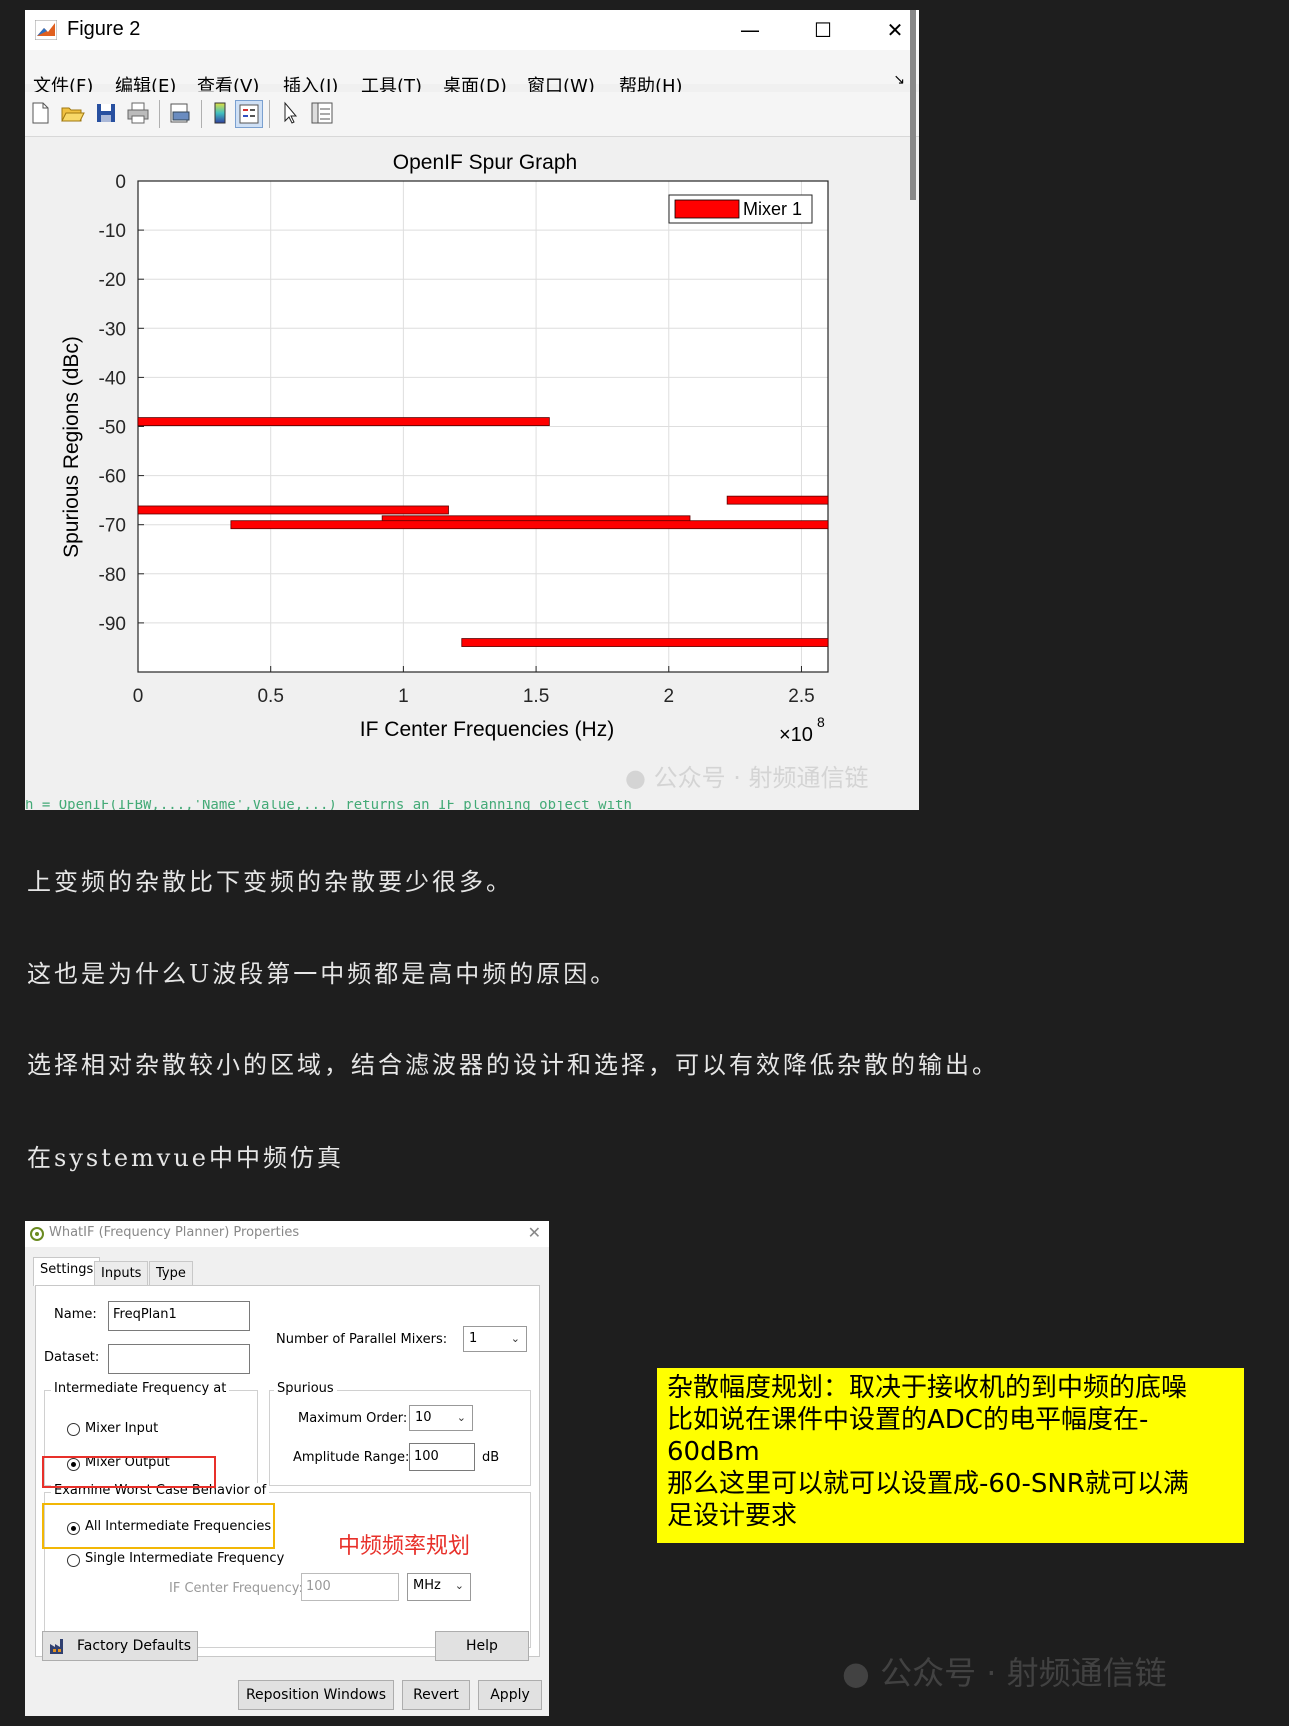 This screenshot has height=1726, width=1289. Describe the element at coordinates (513, 1065) in the screenshot. I see `paragraph-3: 选择相对杂散较小的区域，结合滤波器的设计和选择，可以有效降低杂散的输出。` at that location.